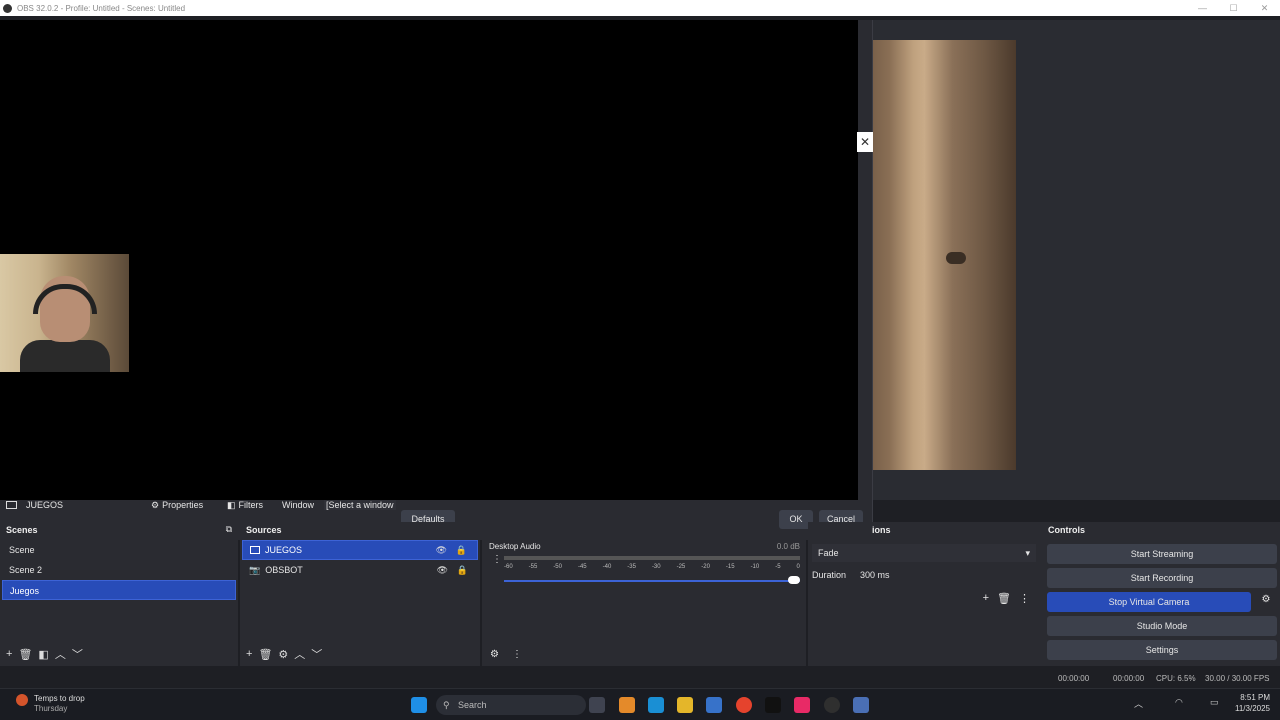 Image resolution: width=1280 pixels, height=720 pixels. What do you see at coordinates (802, 705) in the screenshot?
I see `tiktok-icon` at bounding box center [802, 705].